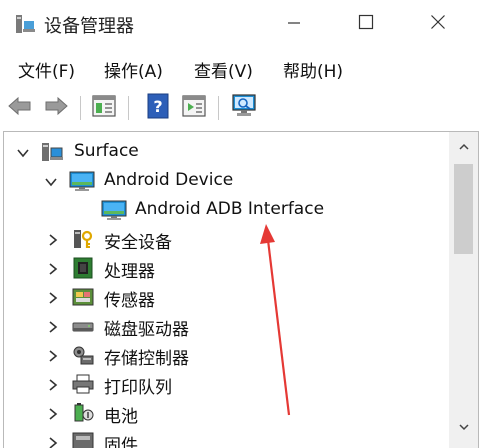  Describe the element at coordinates (83, 384) in the screenshot. I see `printer-icon` at that location.